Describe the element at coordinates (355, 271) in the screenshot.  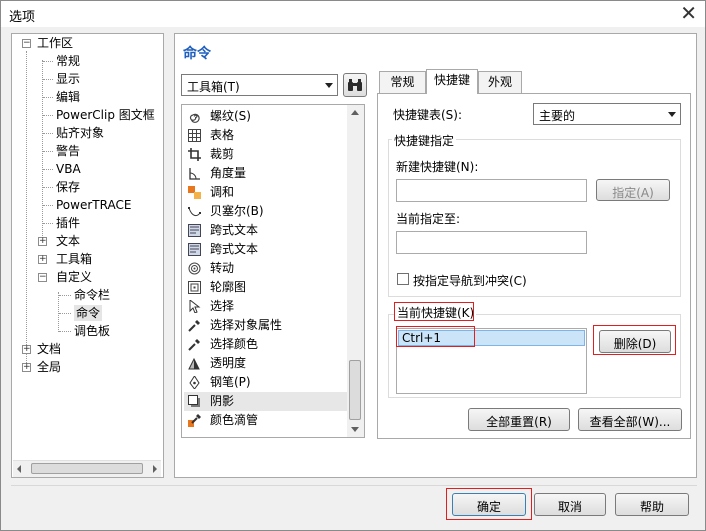
I see `command-list-scrollbar` at that location.